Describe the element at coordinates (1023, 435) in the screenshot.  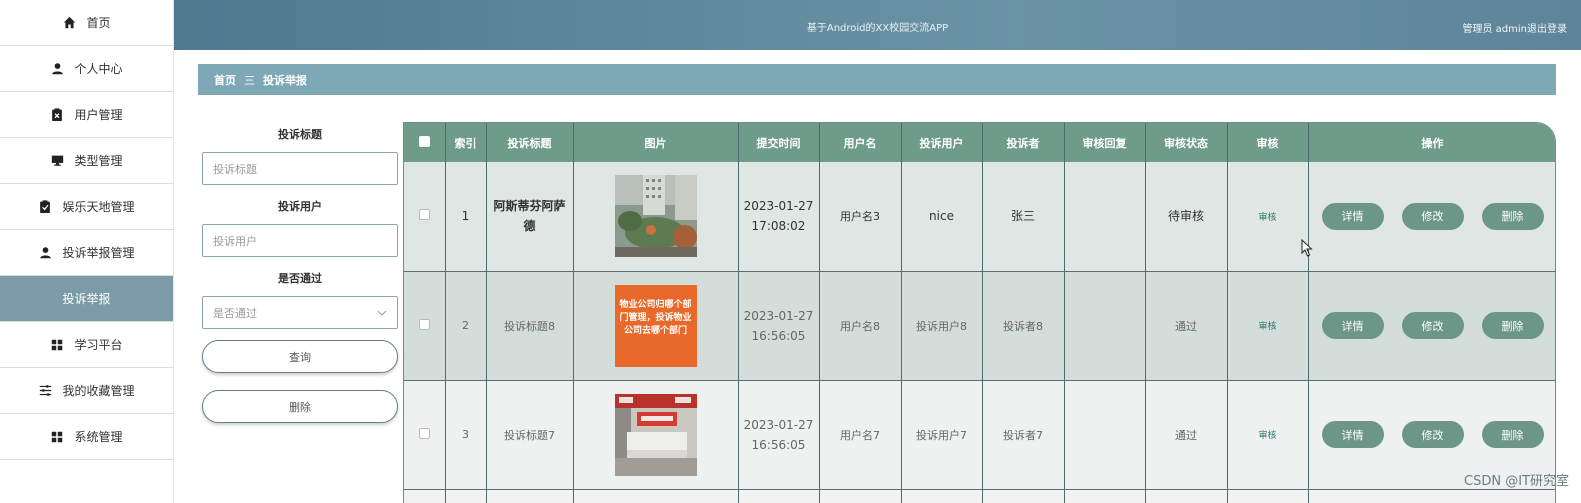
I see `row-complainer: 投诉者7` at that location.